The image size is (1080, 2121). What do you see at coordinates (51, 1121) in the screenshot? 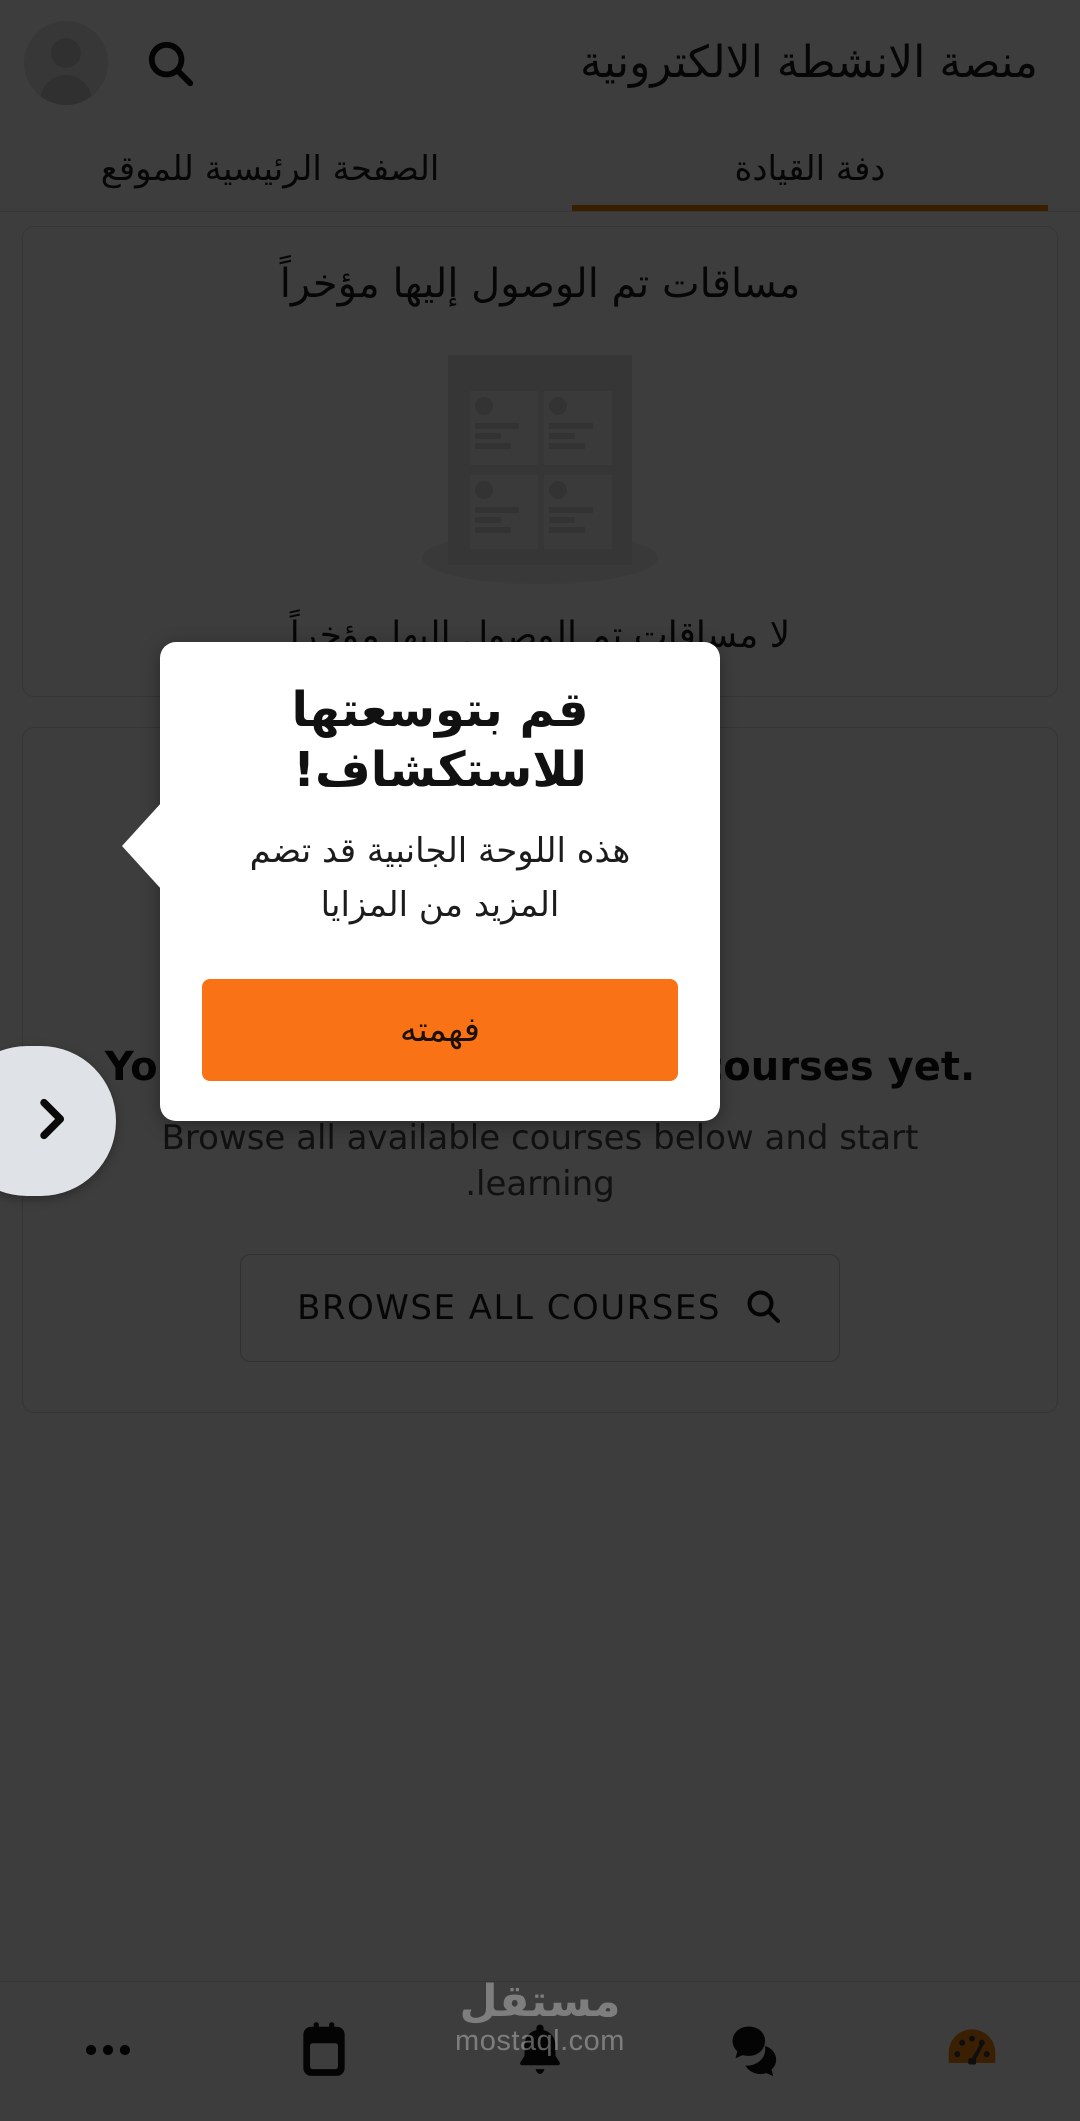
I see `chevron-right-icon` at bounding box center [51, 1121].